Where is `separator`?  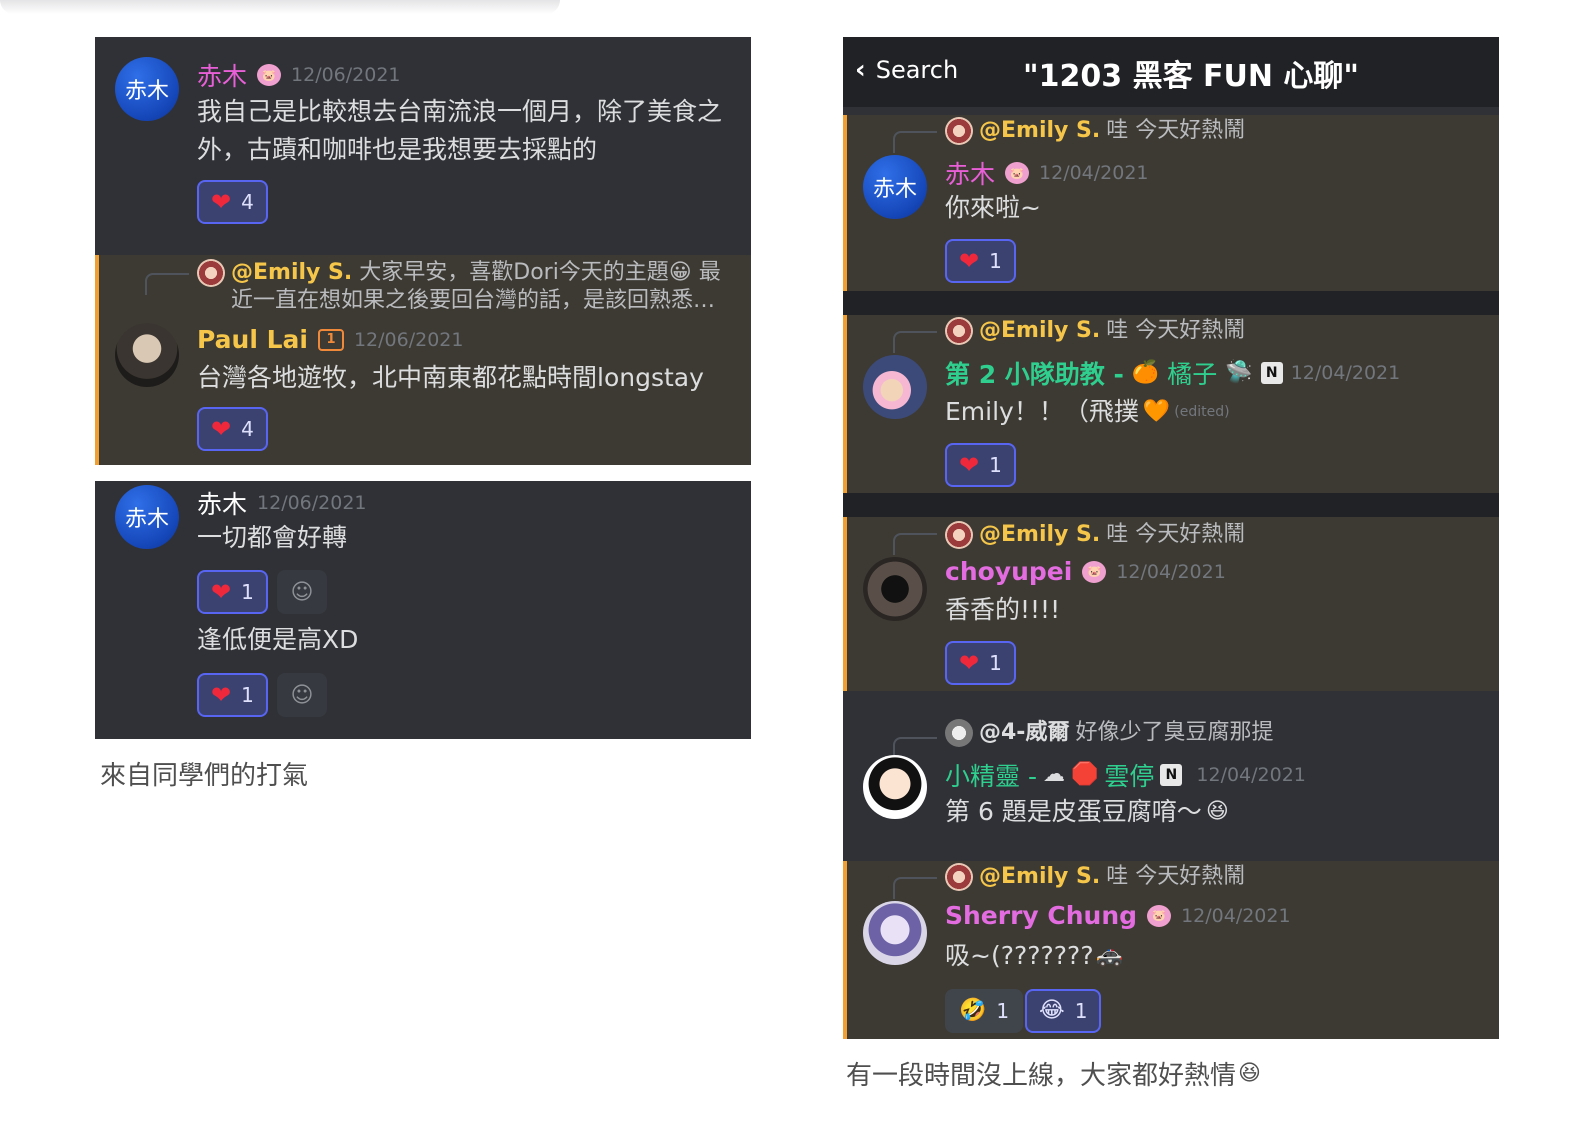 separator is located at coordinates (1171, 303).